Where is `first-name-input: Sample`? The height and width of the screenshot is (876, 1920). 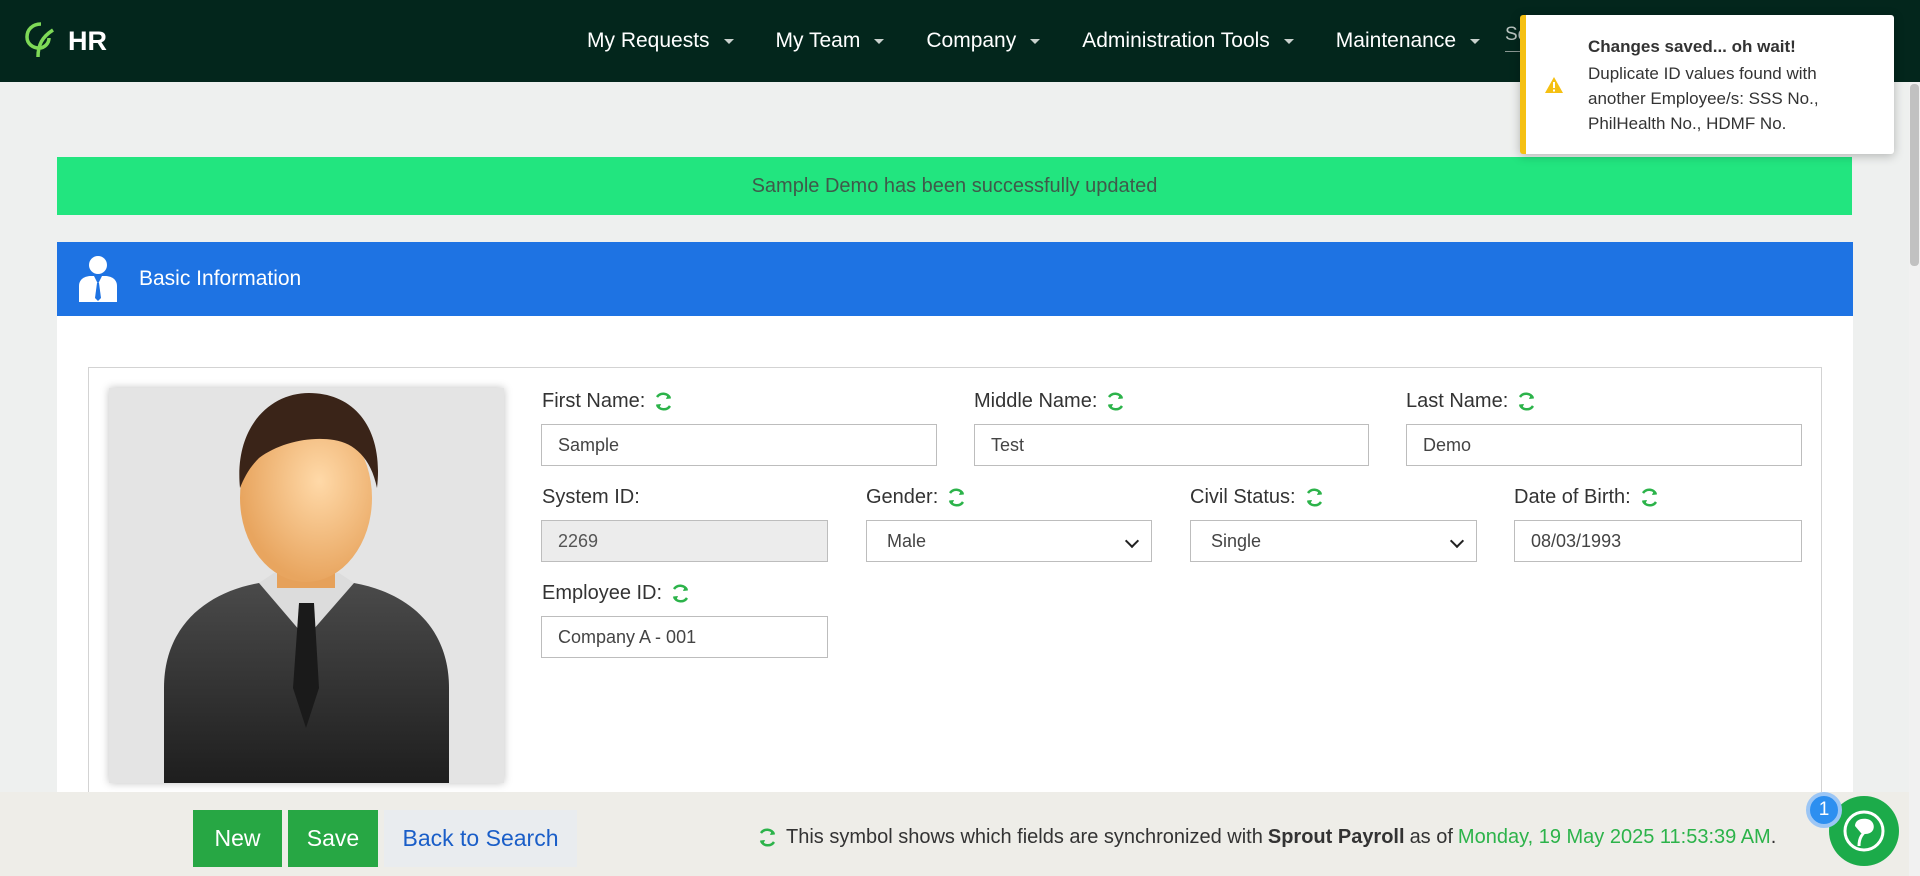 first-name-input: Sample is located at coordinates (739, 445).